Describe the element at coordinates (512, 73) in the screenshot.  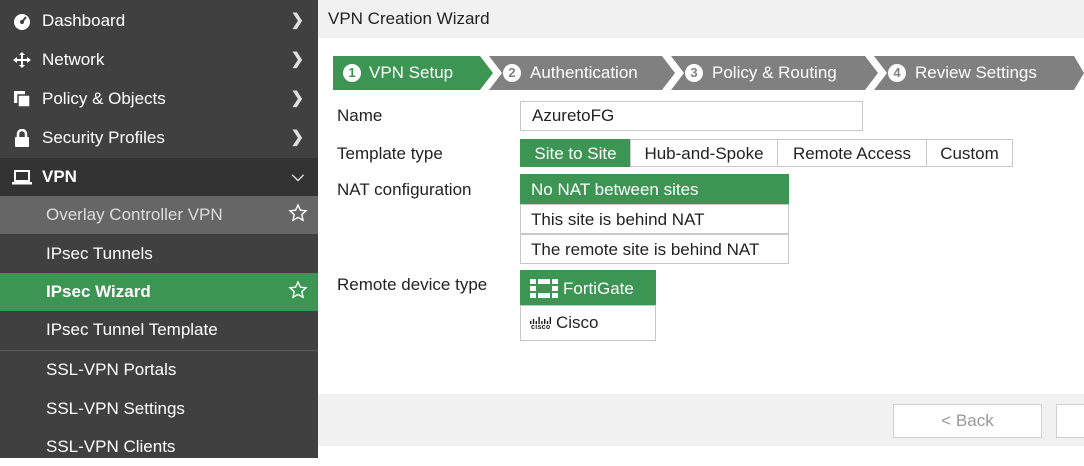
I see `step-number: 2` at that location.